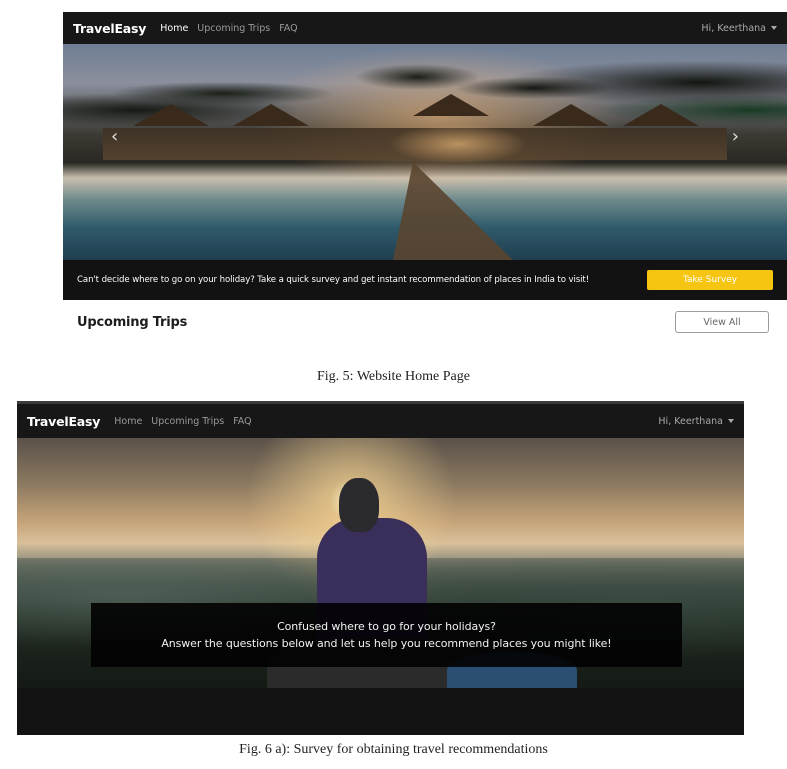 Image resolution: width=787 pixels, height=769 pixels. Describe the element at coordinates (458, 144) in the screenshot. I see `light-glow` at that location.